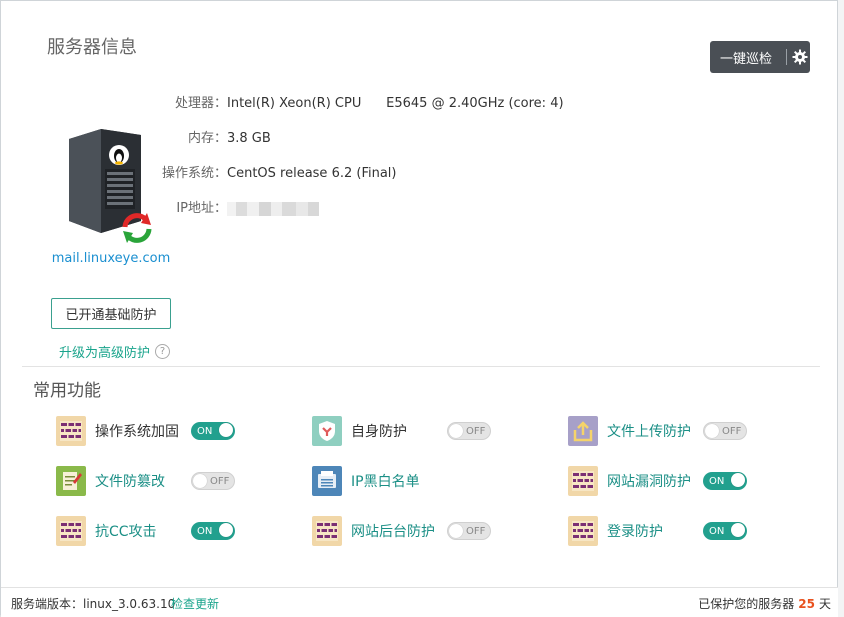 Image resolution: width=844 pixels, height=617 pixels. Describe the element at coordinates (806, 604) in the screenshot. I see `protected-days-count: 25` at that location.